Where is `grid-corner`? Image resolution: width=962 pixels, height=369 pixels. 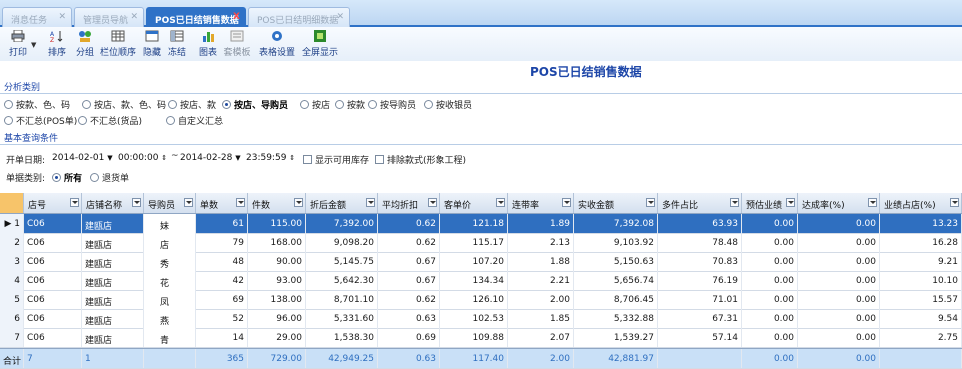 grid-corner is located at coordinates (12, 203).